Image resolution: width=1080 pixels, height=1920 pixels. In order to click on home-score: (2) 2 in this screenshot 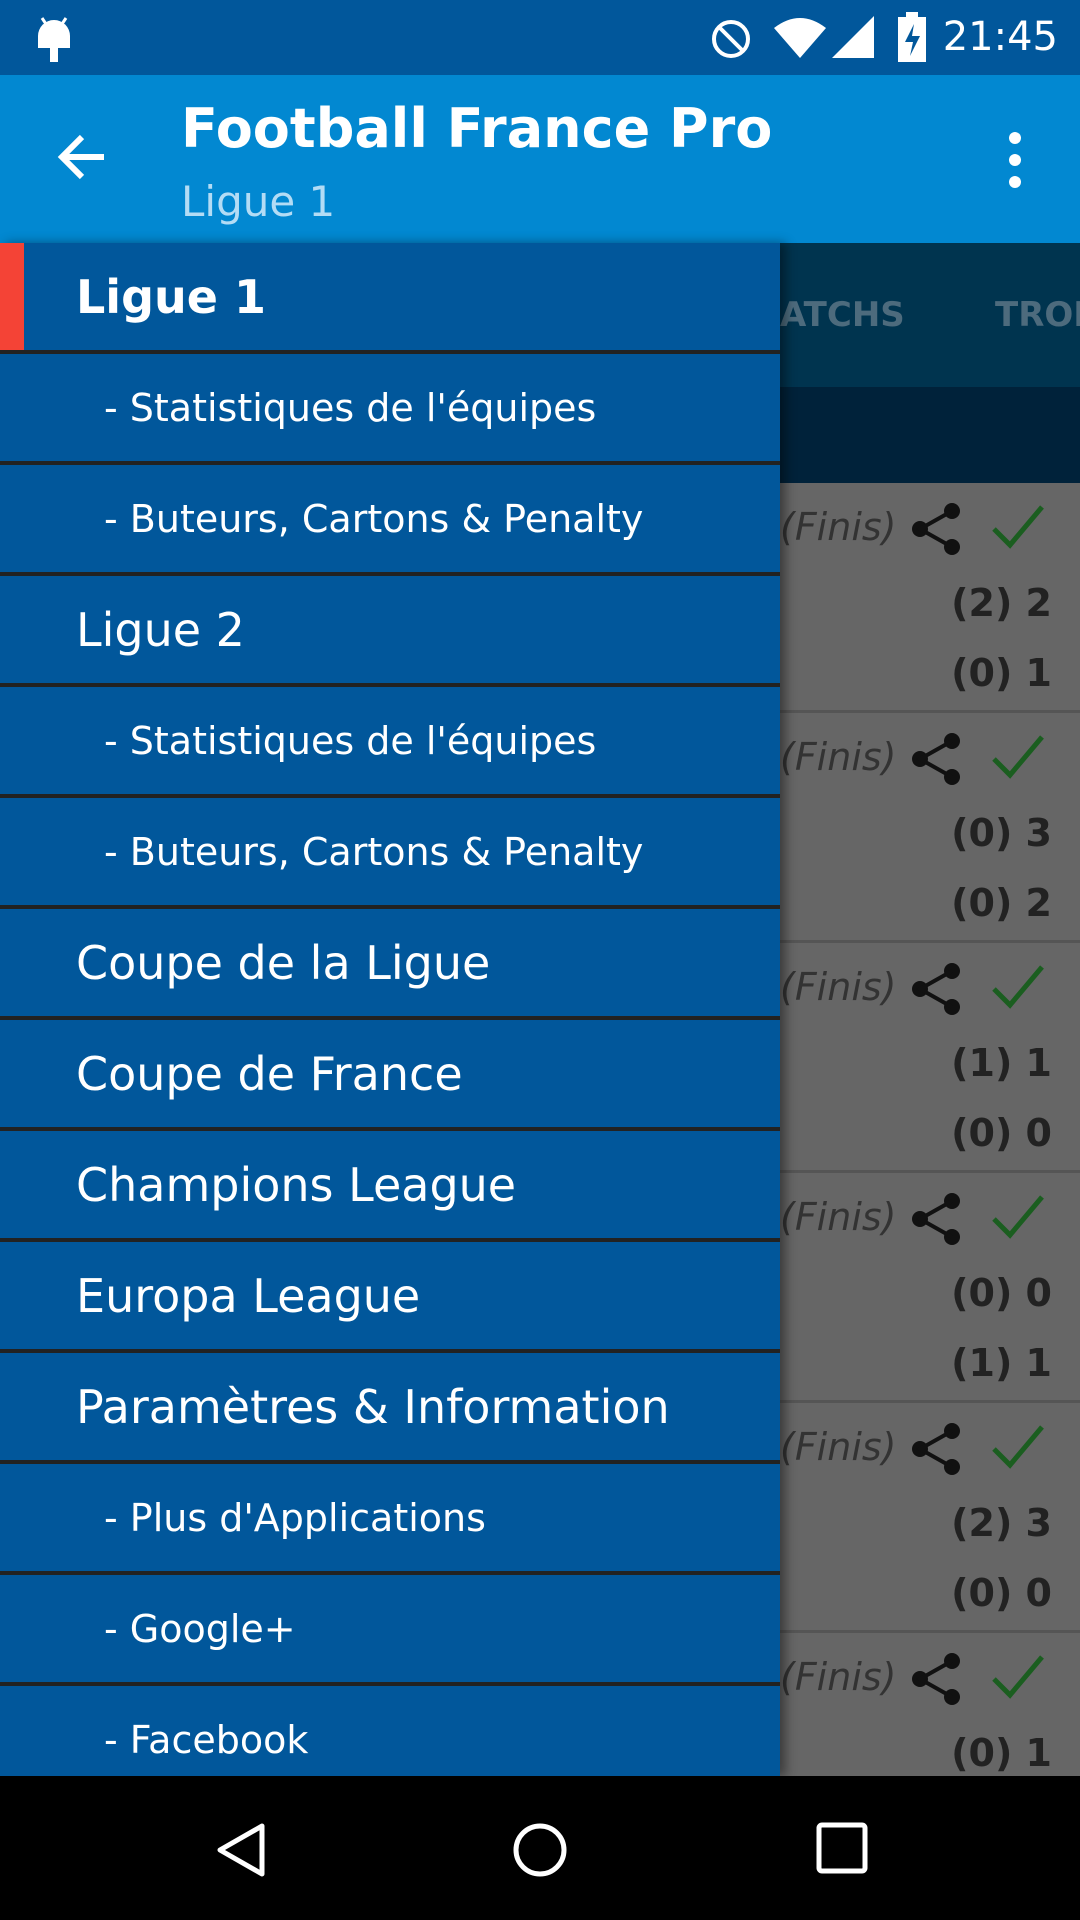, I will do `click(1001, 603)`.